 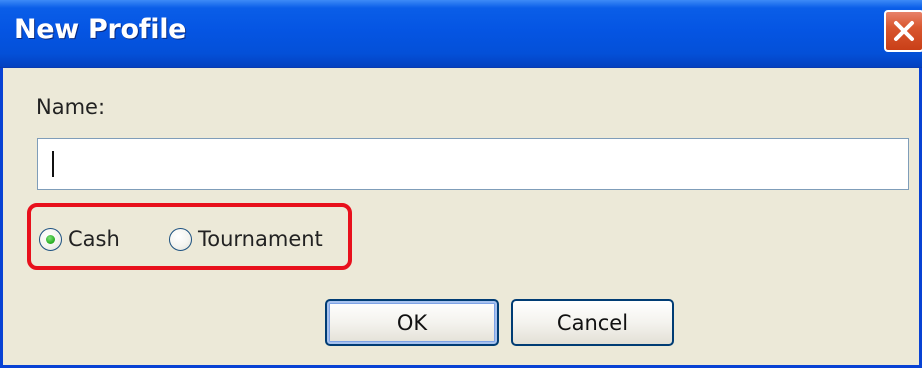 What do you see at coordinates (53, 164) in the screenshot?
I see `text-caret` at bounding box center [53, 164].